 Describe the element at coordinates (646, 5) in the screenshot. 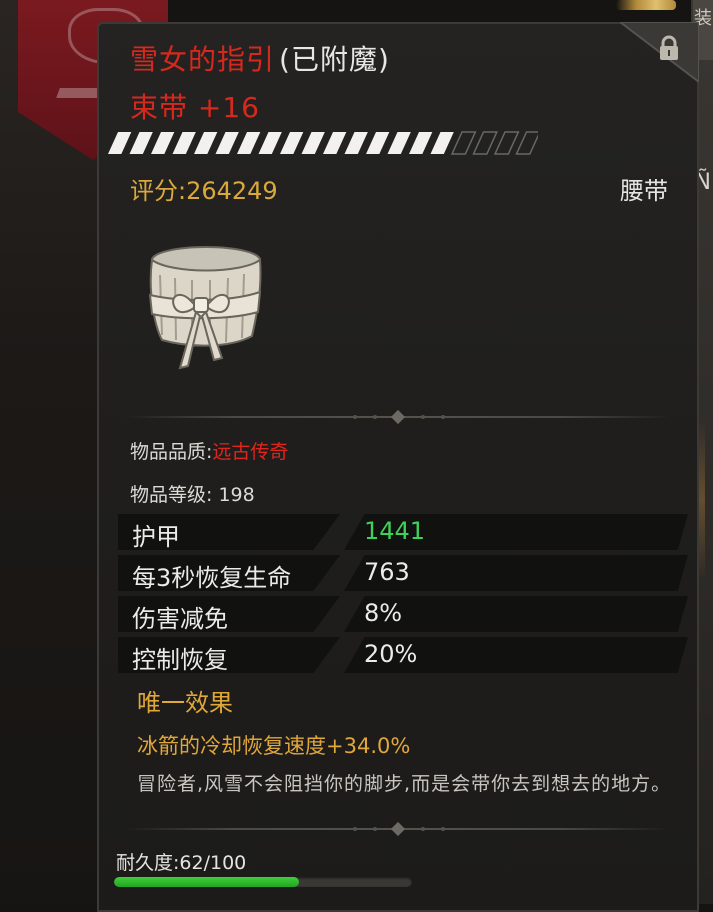

I see `top-ornament` at that location.